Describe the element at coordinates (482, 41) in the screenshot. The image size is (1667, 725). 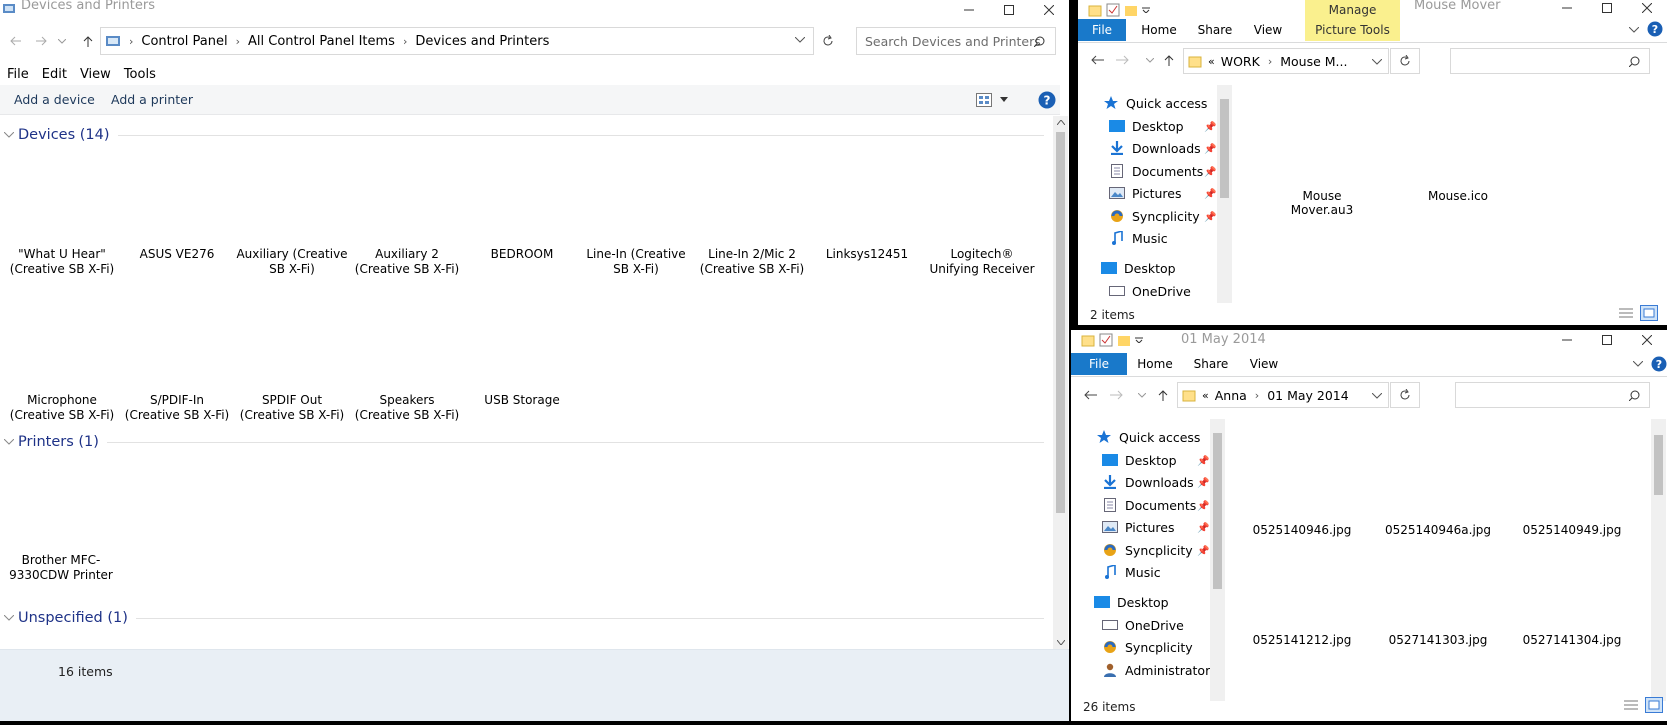
I see `breadcrumb-devices-printers: Devices and Printers` at that location.